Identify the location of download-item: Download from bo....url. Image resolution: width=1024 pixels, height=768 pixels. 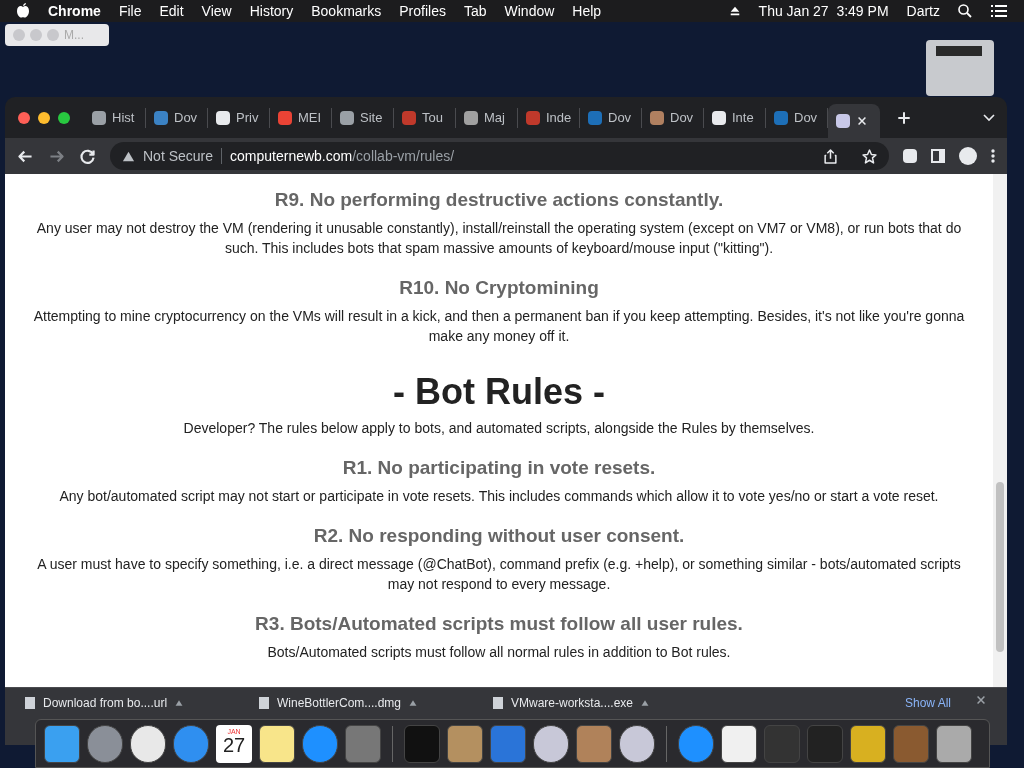
(130, 703).